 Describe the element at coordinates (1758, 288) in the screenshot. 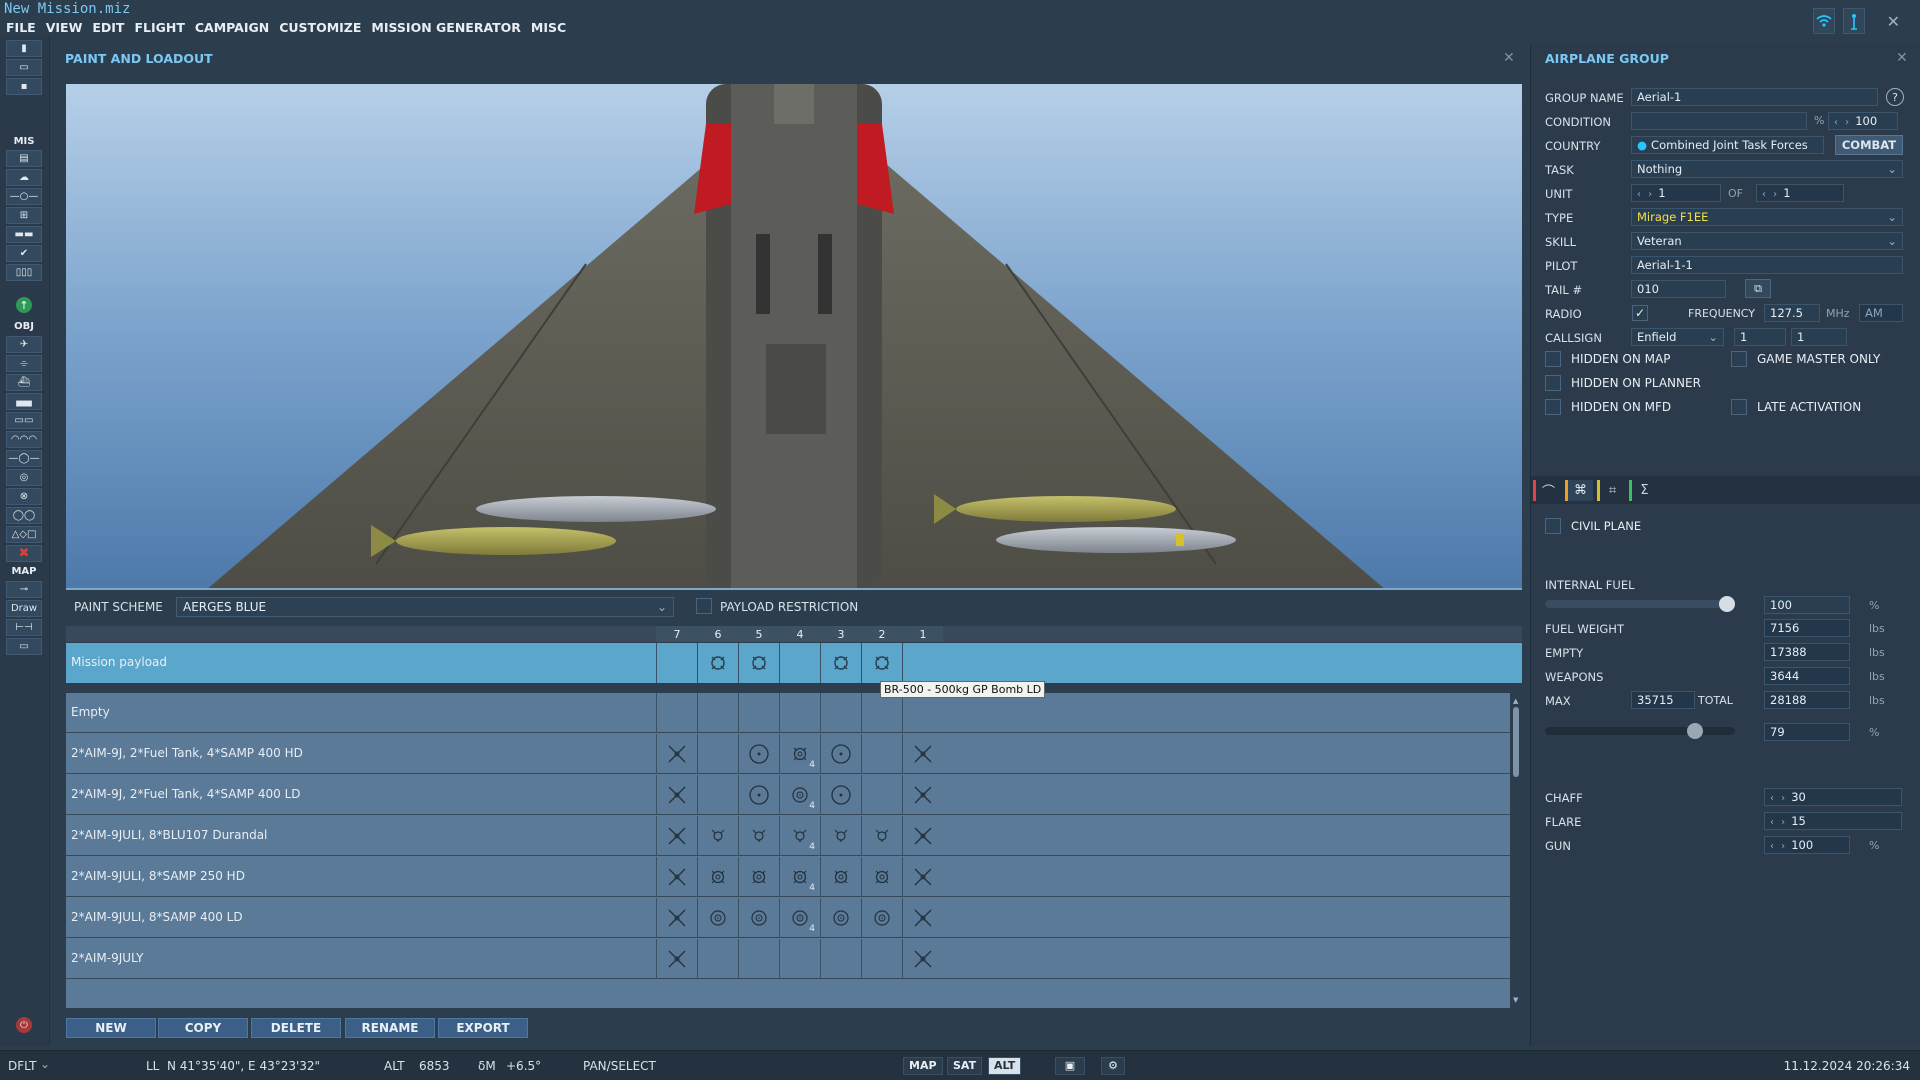

I see `copy-icon: ⧉` at that location.